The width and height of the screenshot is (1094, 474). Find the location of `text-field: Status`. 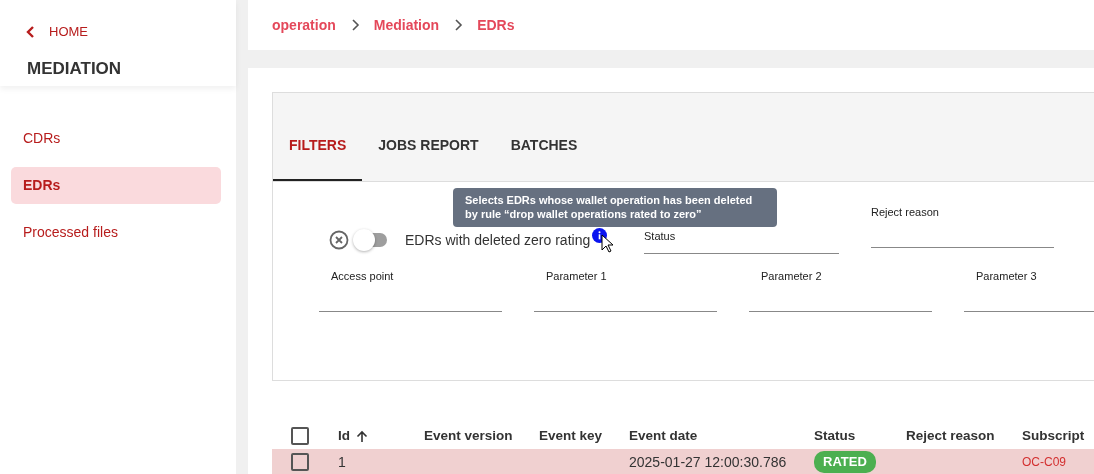

text-field: Status is located at coordinates (741, 241).